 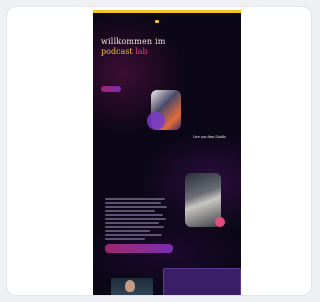 What do you see at coordinates (132, 286) in the screenshot?
I see `speaker-portrait` at bounding box center [132, 286].